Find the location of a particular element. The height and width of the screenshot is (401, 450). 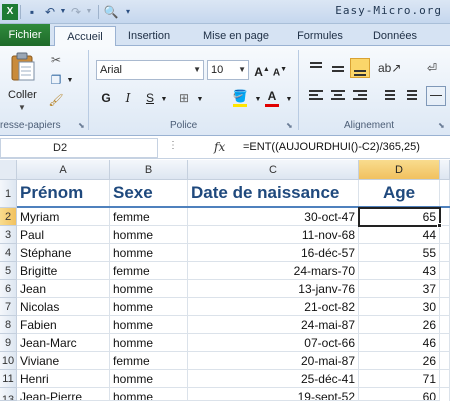

cell-date-naissance: 24-mai-87 is located at coordinates (273, 325).